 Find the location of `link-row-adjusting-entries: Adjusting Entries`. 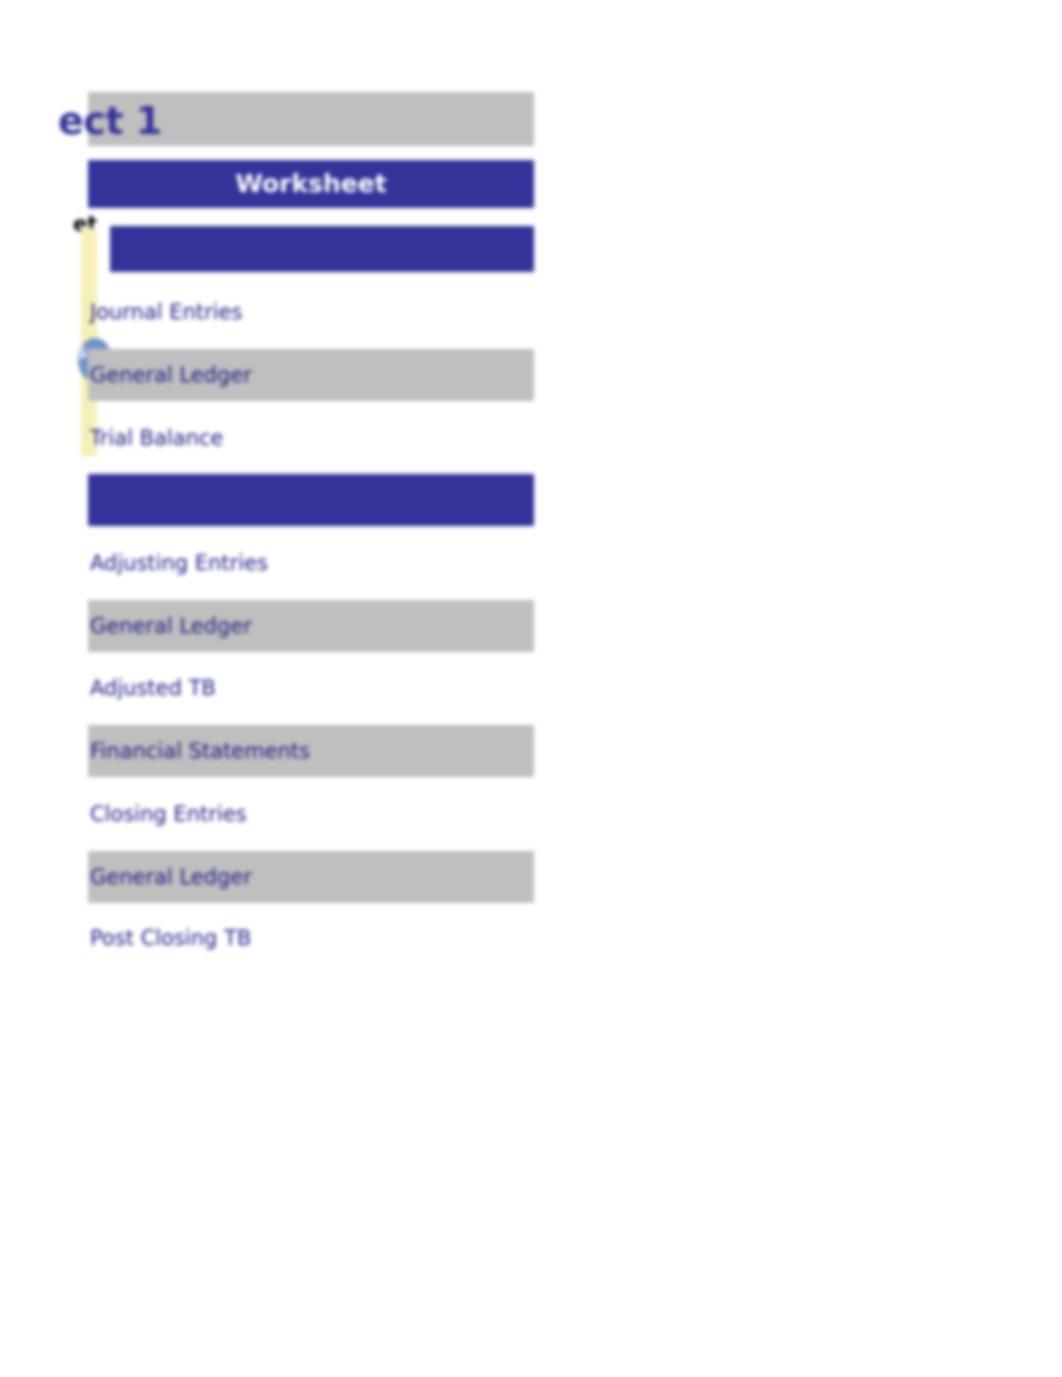

link-row-adjusting-entries: Adjusting Entries is located at coordinates (311, 563).